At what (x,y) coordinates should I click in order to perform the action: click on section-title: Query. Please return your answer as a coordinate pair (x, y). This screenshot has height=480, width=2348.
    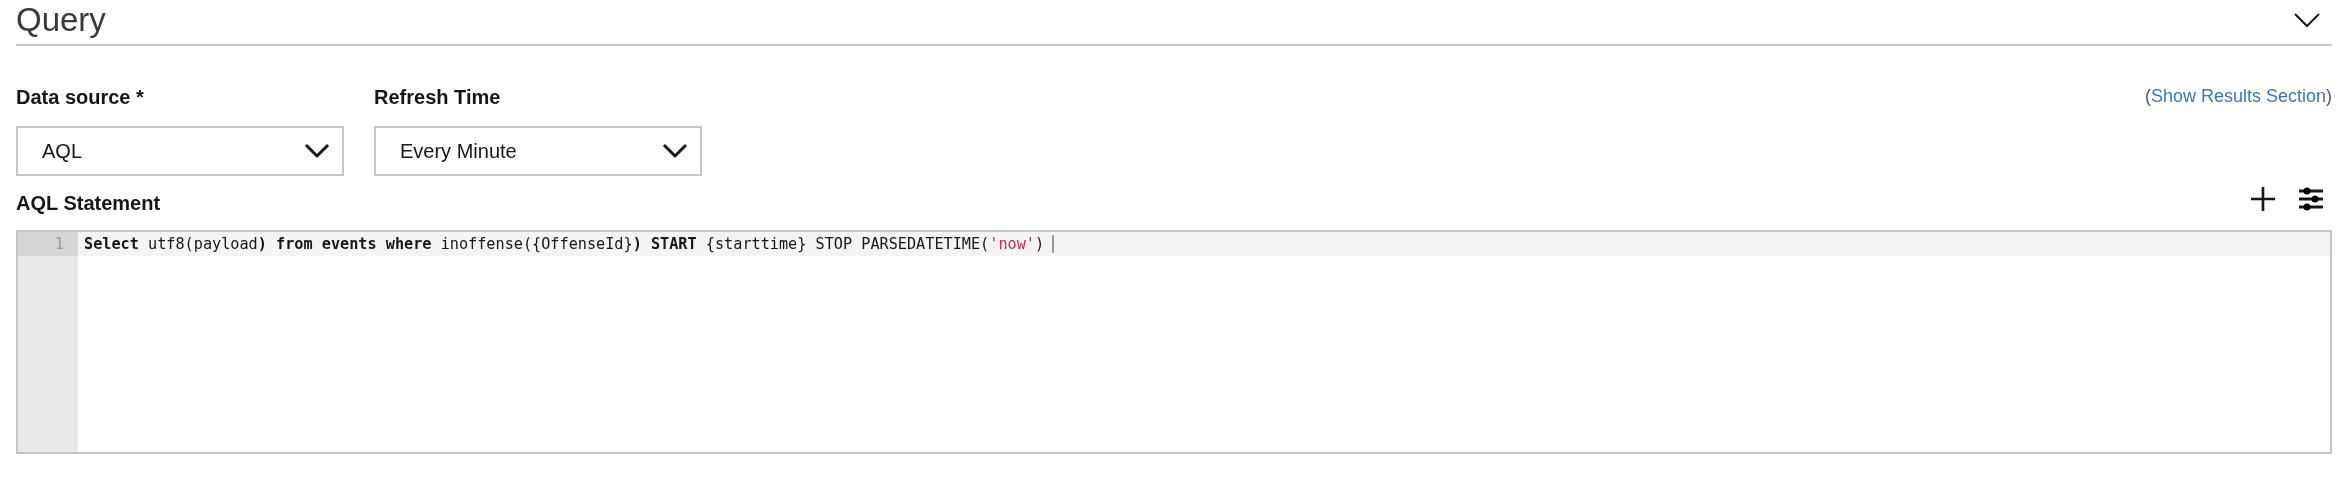
    Looking at the image, I should click on (61, 20).